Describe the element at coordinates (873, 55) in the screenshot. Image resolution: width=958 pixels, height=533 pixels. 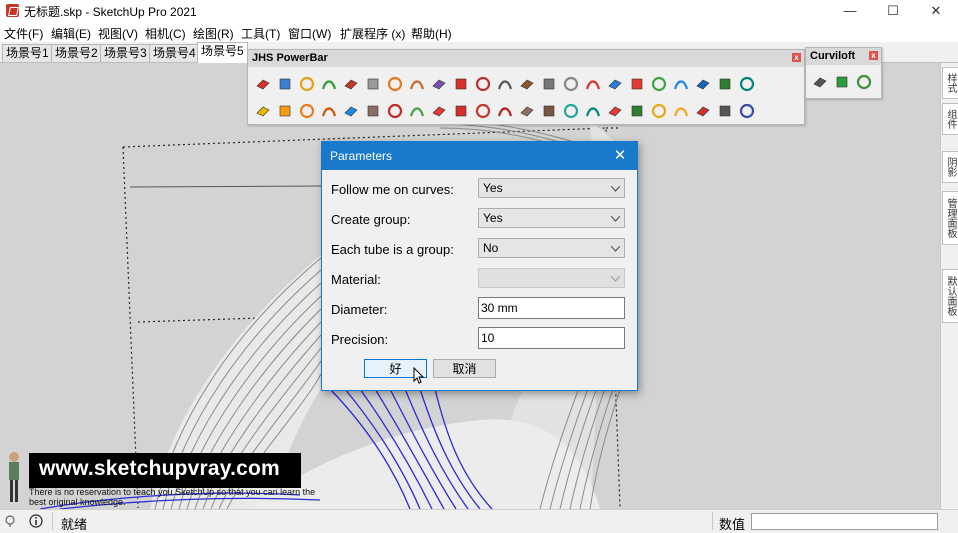
I see `curviloft-close-icon: x` at that location.